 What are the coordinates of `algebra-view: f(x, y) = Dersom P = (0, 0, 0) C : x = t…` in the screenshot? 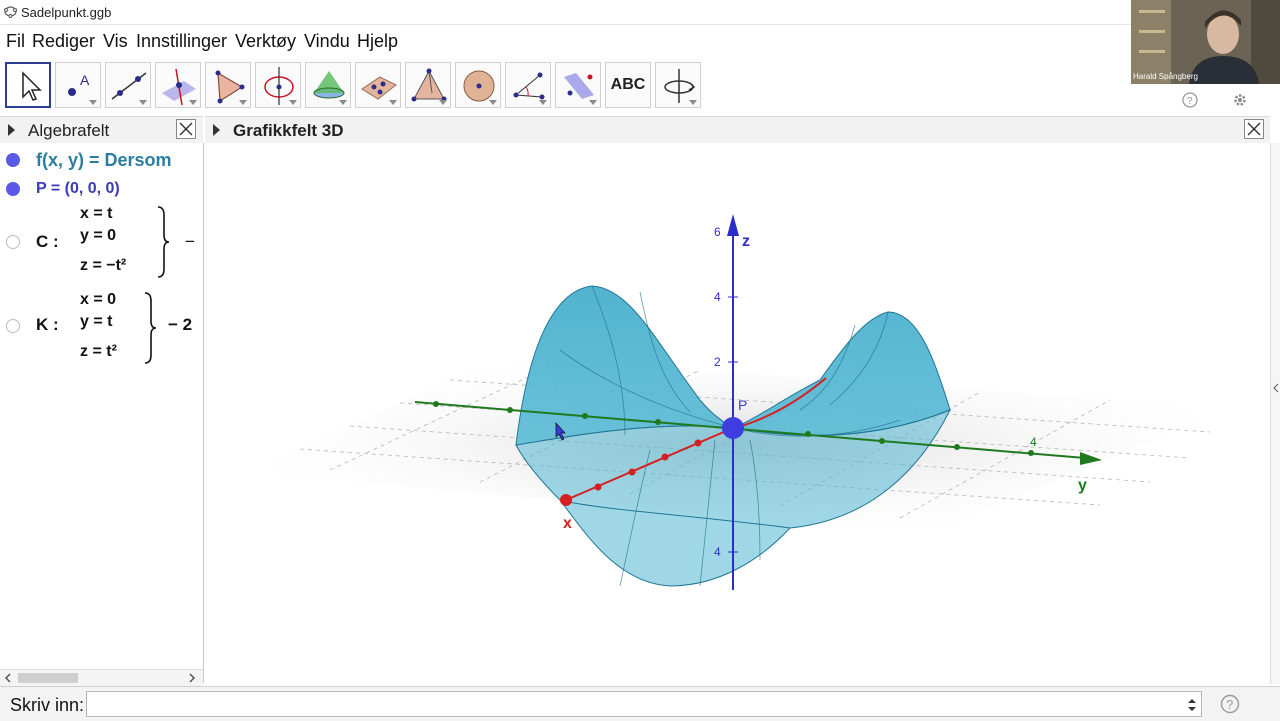 It's located at (102, 413).